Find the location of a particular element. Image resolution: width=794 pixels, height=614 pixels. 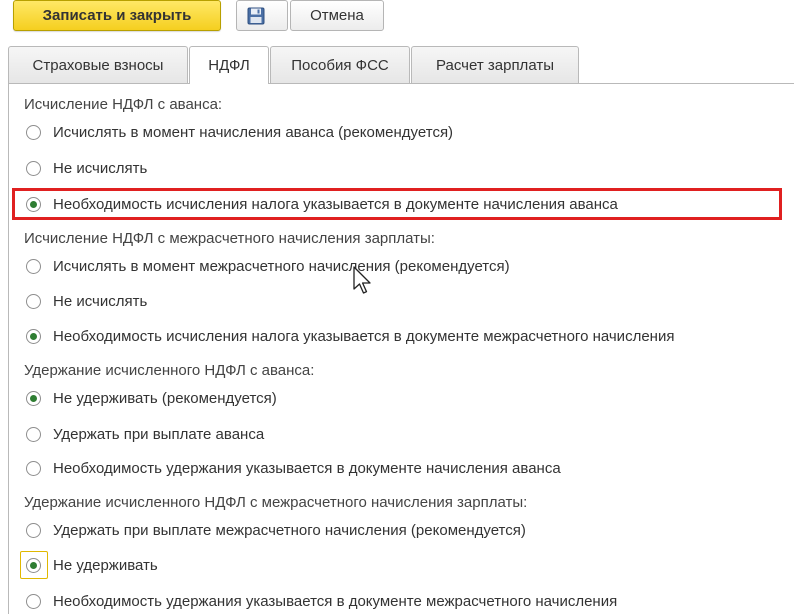

panel-border is located at coordinates (8, 349).